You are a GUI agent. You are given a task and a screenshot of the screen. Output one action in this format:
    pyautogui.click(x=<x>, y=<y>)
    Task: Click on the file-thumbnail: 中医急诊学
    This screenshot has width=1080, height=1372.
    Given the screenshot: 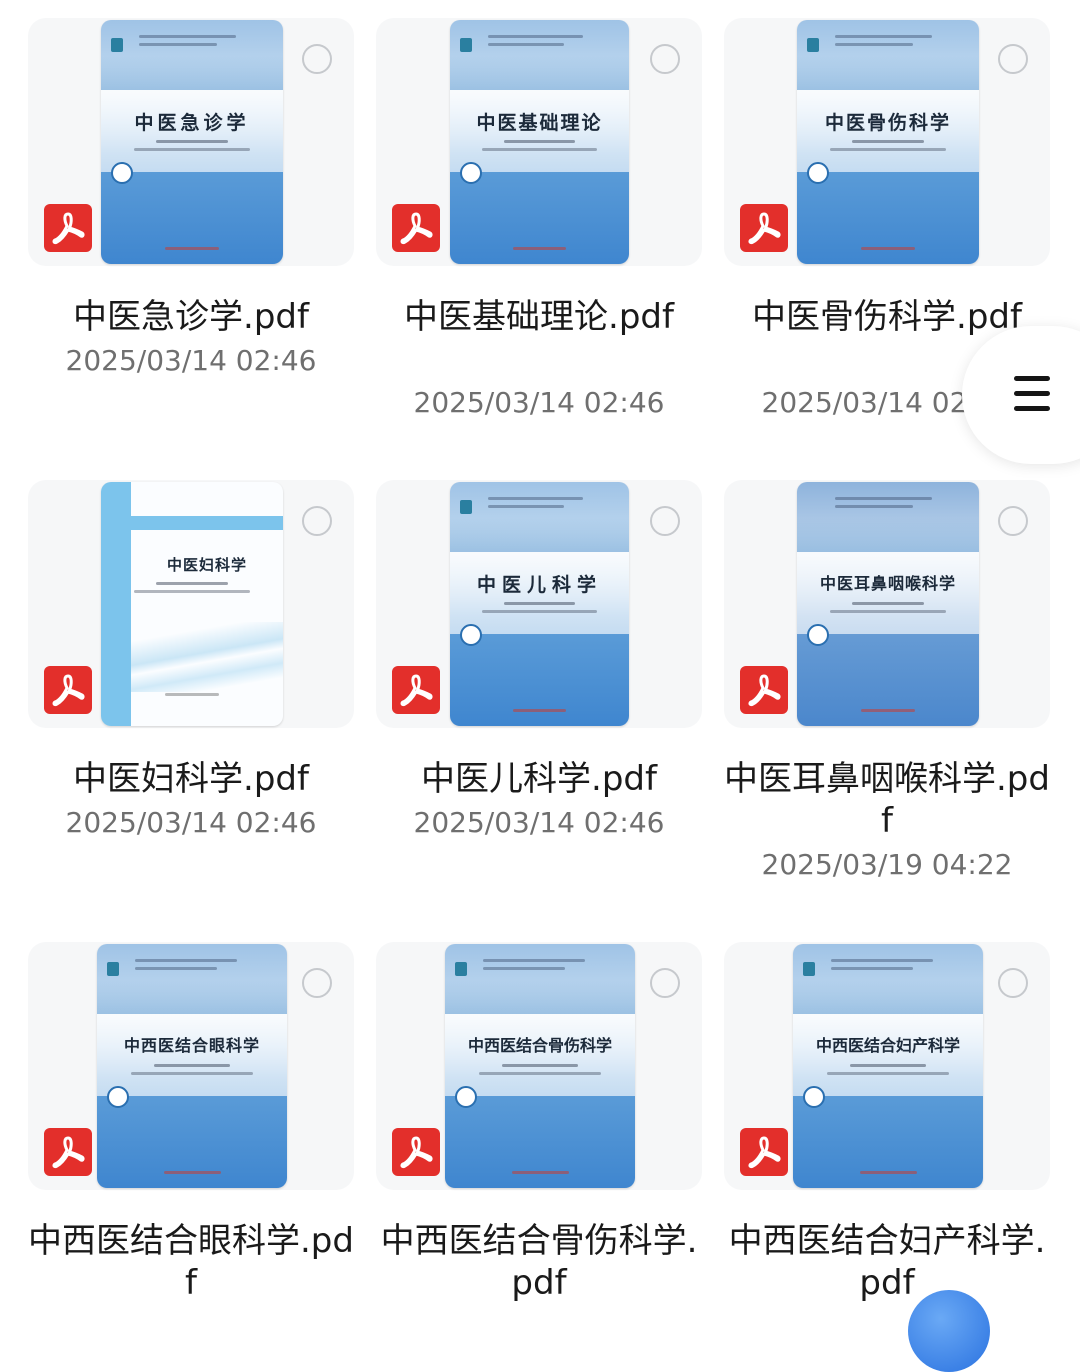 What is the action you would take?
    pyautogui.click(x=191, y=142)
    